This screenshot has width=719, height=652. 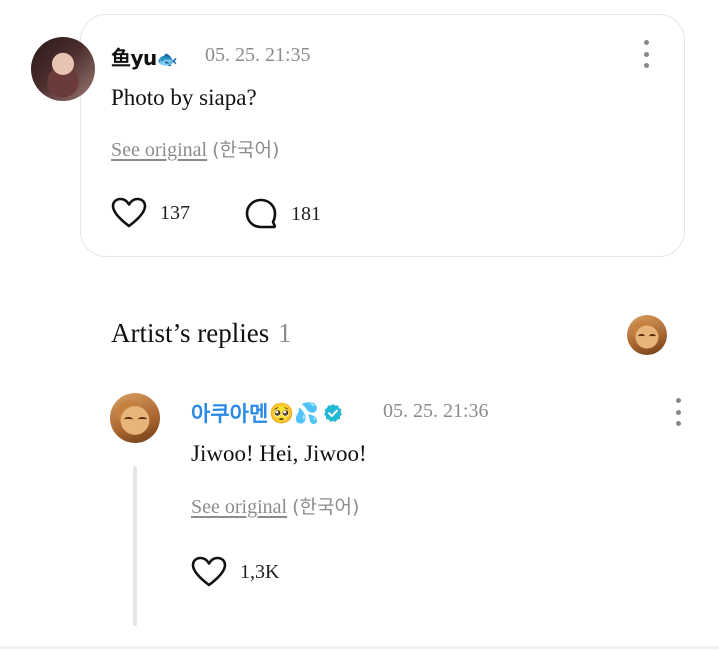 What do you see at coordinates (279, 453) in the screenshot?
I see `reply-text: Jiwoo! Hei, Jiwoo!` at bounding box center [279, 453].